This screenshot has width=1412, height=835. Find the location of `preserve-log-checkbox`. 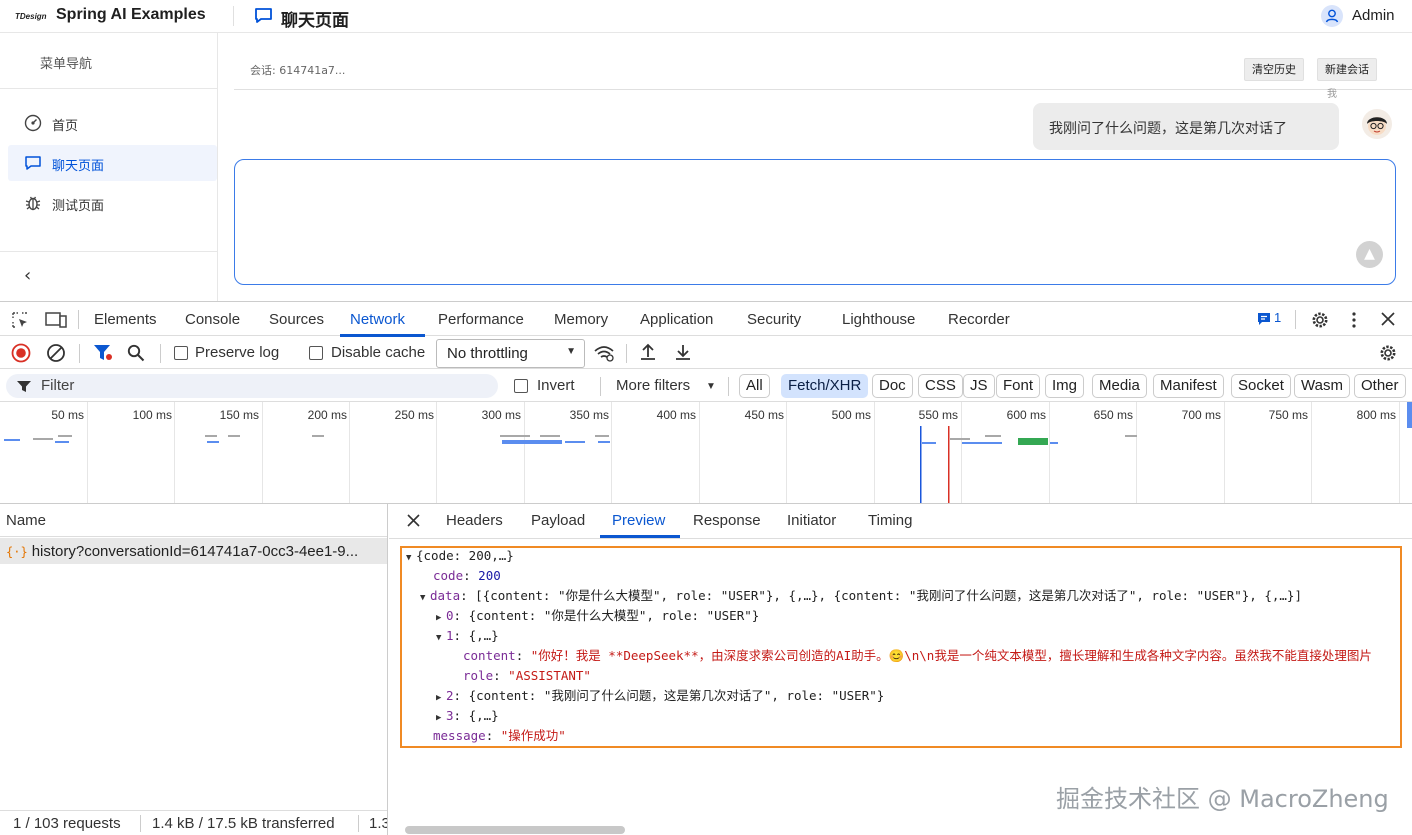

preserve-log-checkbox is located at coordinates (181, 353).